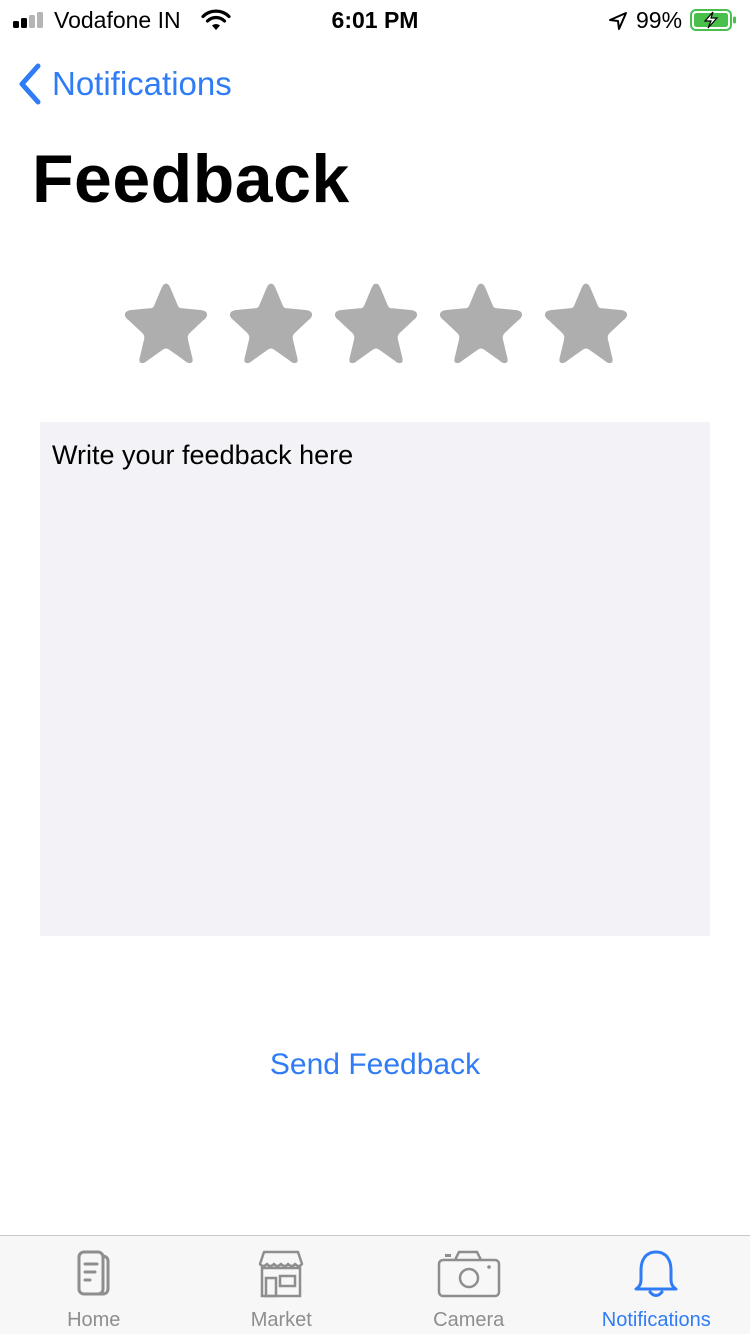  What do you see at coordinates (656, 1320) in the screenshot?
I see `tab-label: Notifications` at bounding box center [656, 1320].